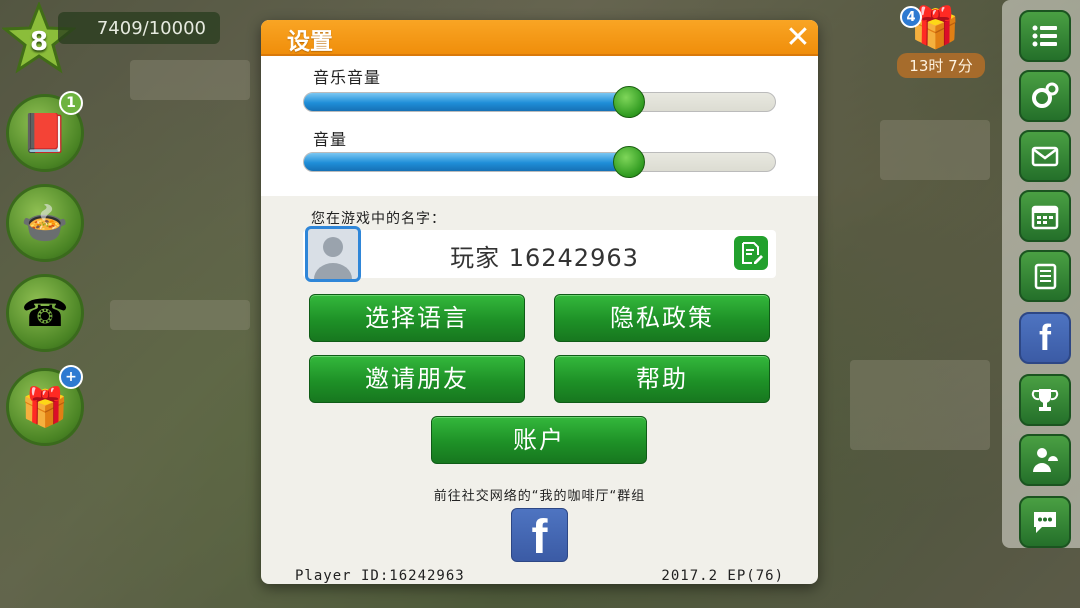 The width and height of the screenshot is (1080, 608). What do you see at coordinates (539, 440) in the screenshot?
I see `account-button: 账户` at bounding box center [539, 440].